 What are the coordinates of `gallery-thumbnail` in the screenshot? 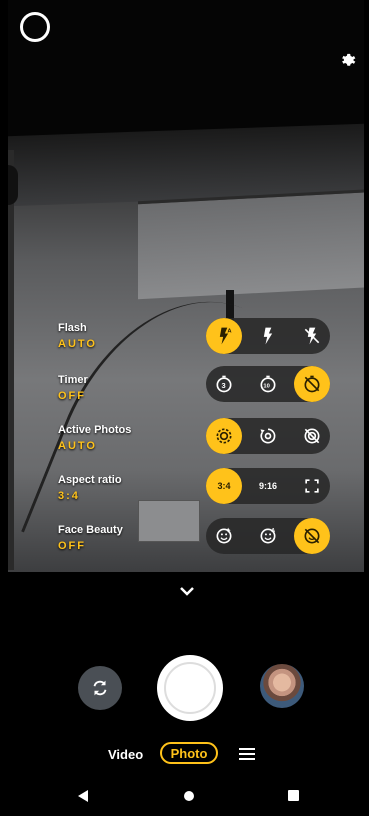 It's located at (282, 686).